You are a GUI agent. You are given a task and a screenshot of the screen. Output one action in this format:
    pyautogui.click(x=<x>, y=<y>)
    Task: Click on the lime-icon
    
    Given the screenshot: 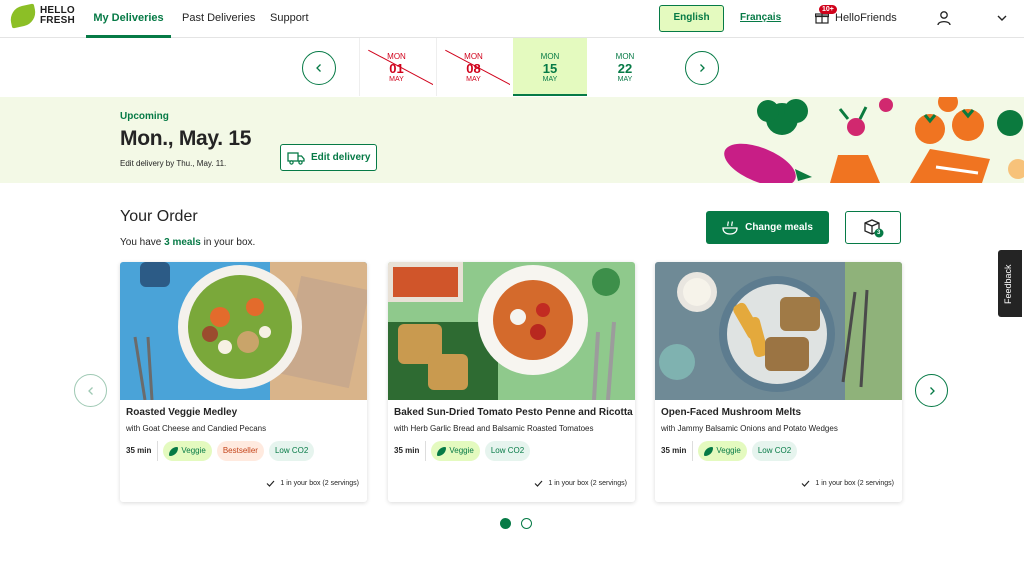 What is the action you would take?
    pyautogui.click(x=23, y=16)
    